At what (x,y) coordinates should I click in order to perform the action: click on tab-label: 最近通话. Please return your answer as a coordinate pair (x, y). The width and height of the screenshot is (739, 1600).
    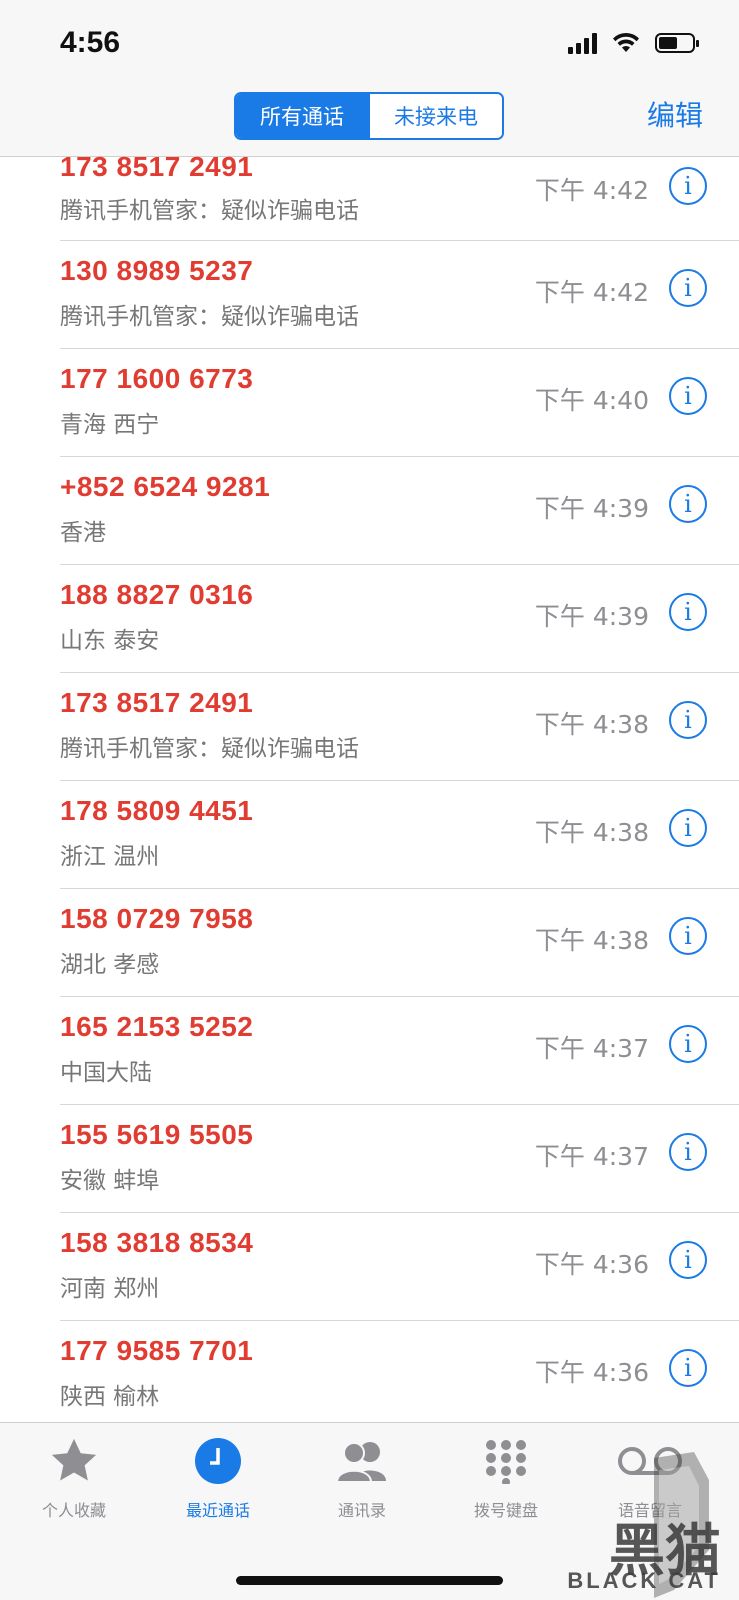
    Looking at the image, I should click on (217, 1510).